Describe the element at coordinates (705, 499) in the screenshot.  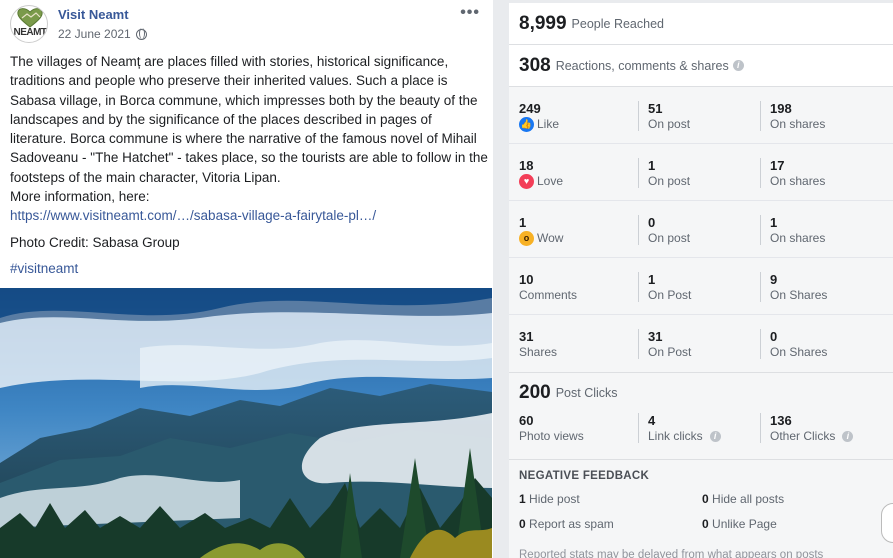
I see `hide-all-posts-count: 0` at that location.